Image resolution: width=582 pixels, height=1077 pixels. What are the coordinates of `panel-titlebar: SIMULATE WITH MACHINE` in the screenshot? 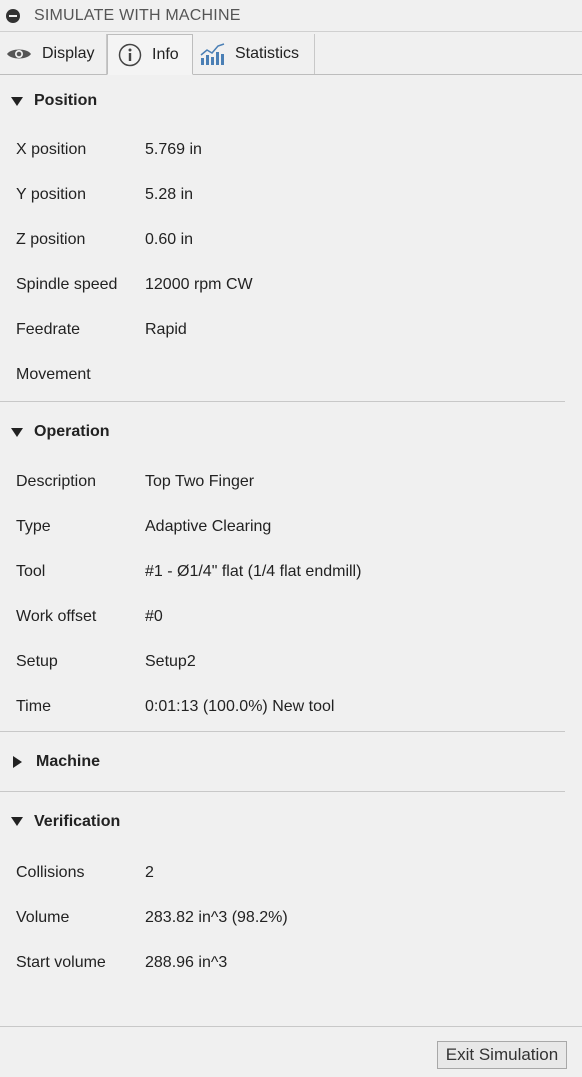 It's located at (291, 16).